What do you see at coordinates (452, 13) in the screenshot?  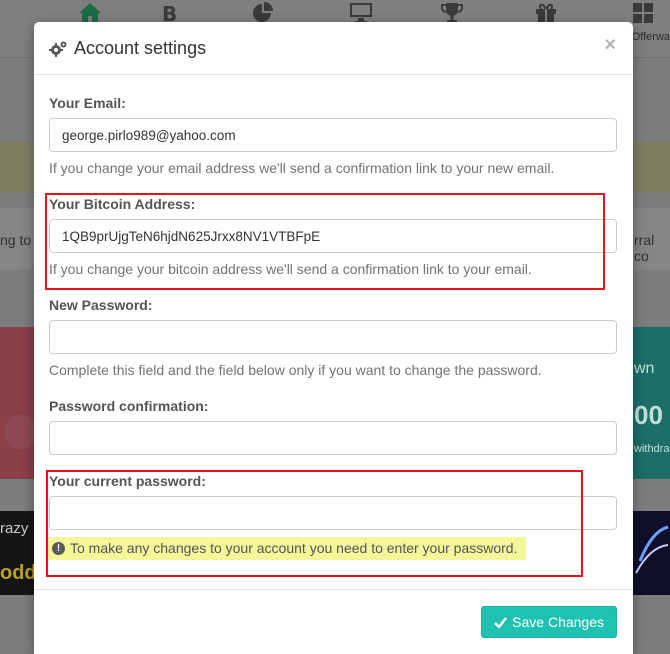 I see `trophy-icon` at bounding box center [452, 13].